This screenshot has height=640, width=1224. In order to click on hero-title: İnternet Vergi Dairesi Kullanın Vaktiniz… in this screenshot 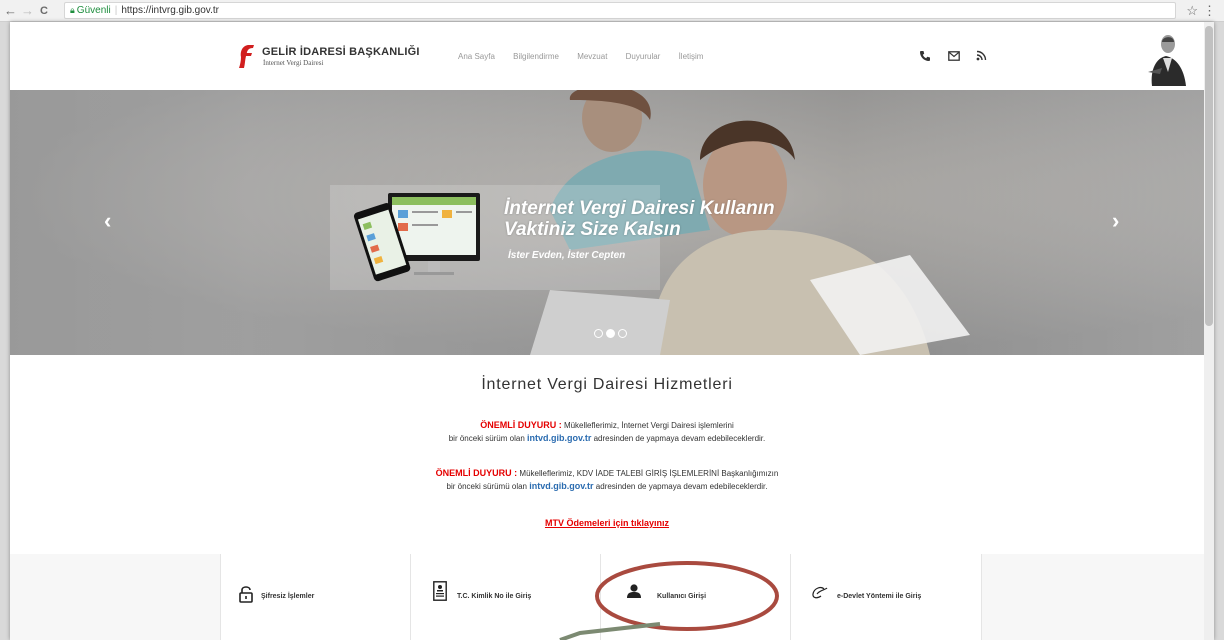, I will do `click(639, 219)`.